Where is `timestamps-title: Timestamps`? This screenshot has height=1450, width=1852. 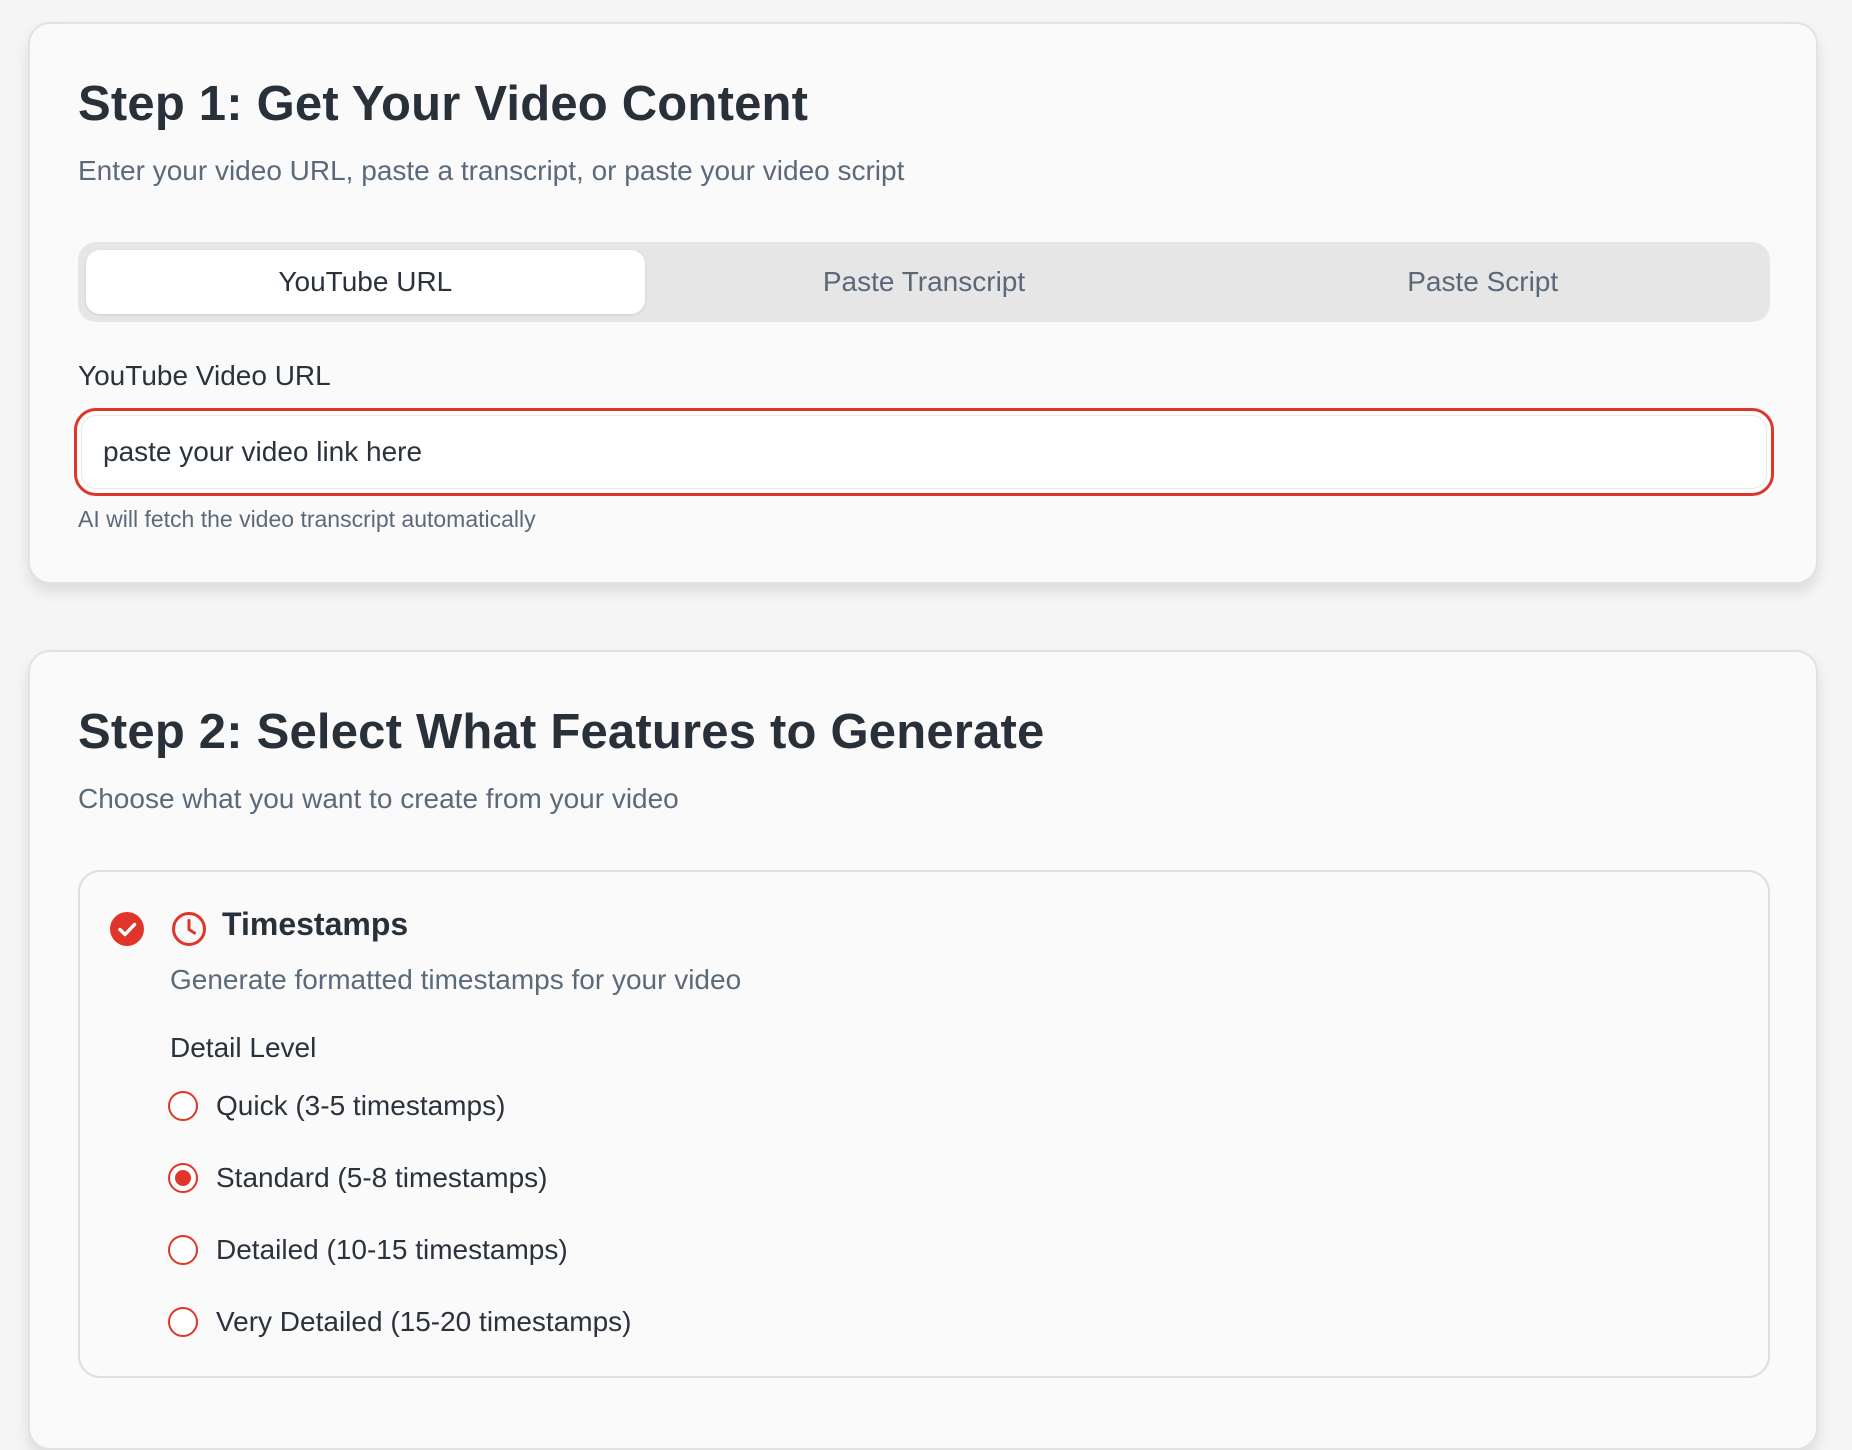
timestamps-title: Timestamps is located at coordinates (315, 924).